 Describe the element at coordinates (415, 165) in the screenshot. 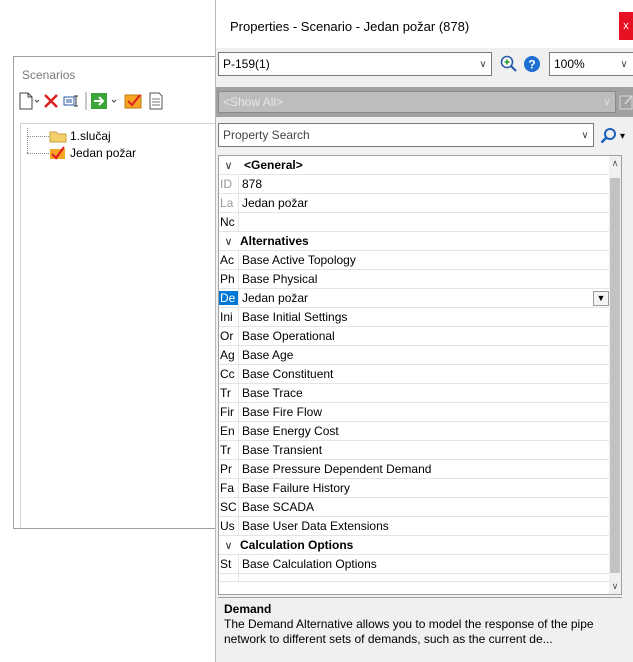

I see `category-general: ∨ <General>` at that location.